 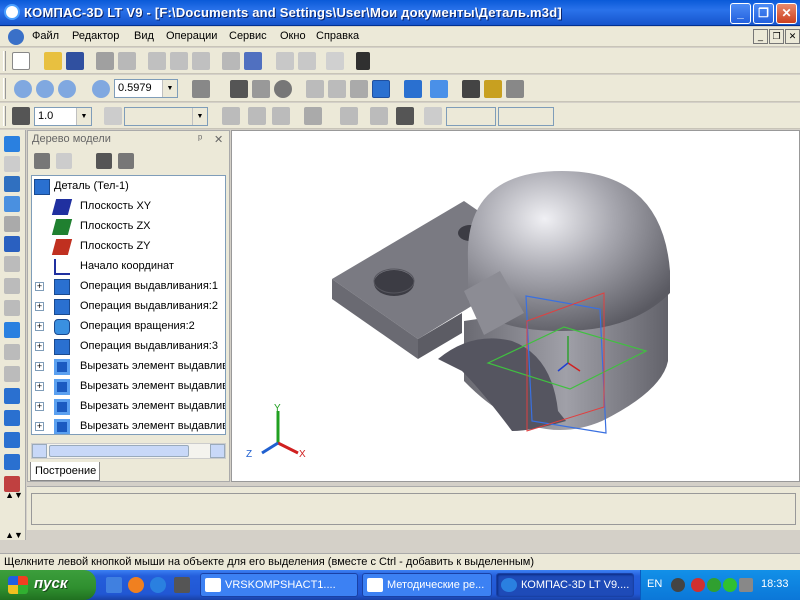 I want to click on preview-icon, so click(x=127, y=61).